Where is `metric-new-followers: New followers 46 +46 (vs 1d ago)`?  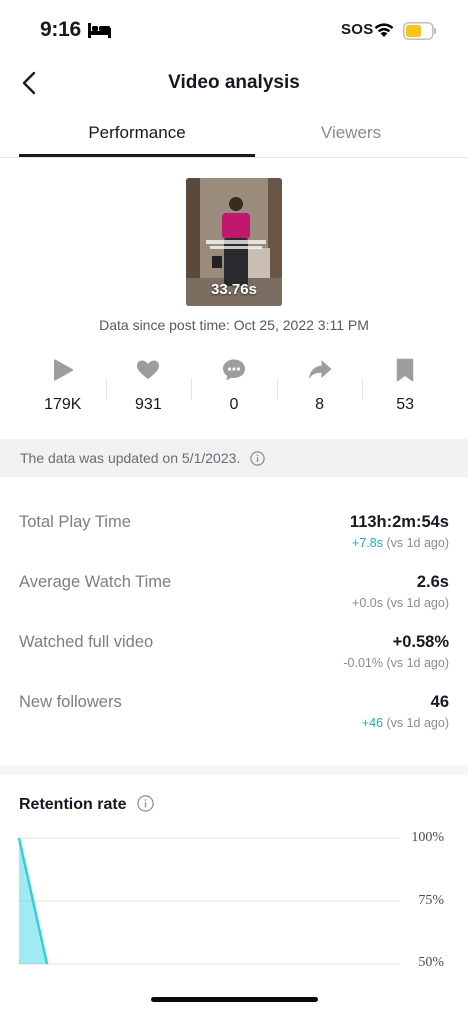
metric-new-followers: New followers 46 +46 (vs 1d ago) is located at coordinates (234, 723).